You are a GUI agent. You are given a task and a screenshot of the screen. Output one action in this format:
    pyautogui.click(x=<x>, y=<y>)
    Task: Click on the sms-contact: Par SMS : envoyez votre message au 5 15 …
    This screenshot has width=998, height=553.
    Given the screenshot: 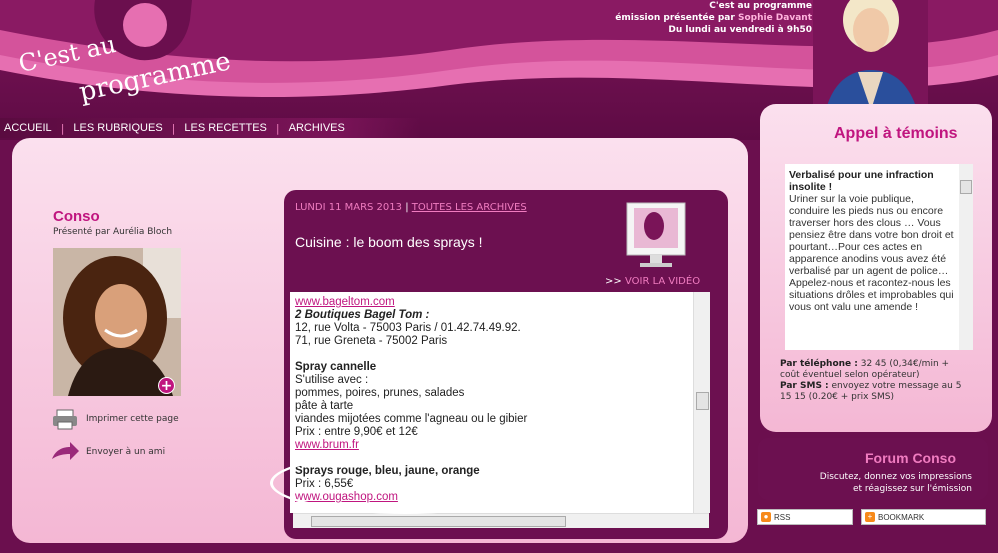 What is the action you would take?
    pyautogui.click(x=871, y=391)
    